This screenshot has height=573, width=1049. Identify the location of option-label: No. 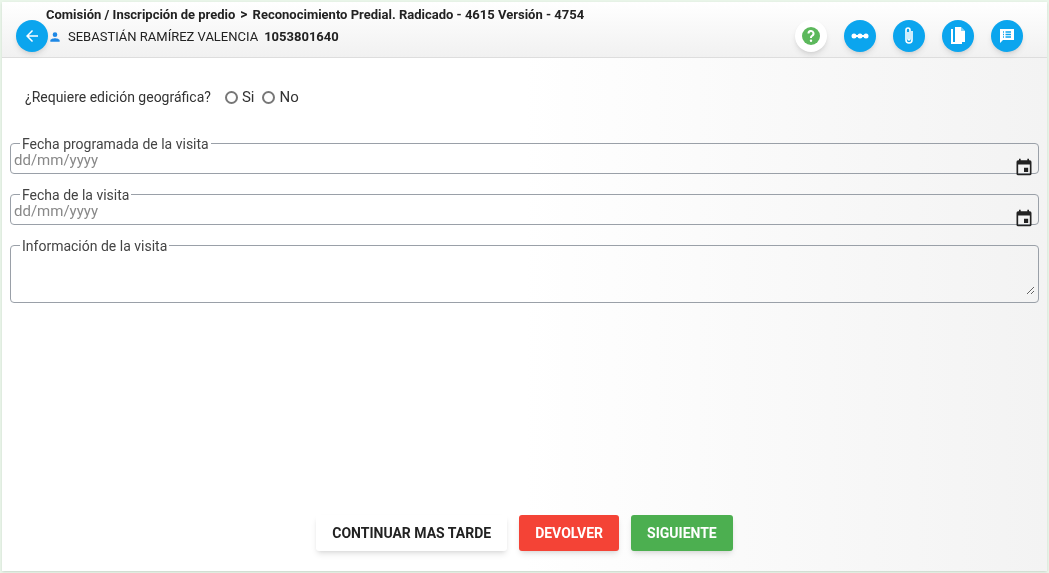
(289, 97).